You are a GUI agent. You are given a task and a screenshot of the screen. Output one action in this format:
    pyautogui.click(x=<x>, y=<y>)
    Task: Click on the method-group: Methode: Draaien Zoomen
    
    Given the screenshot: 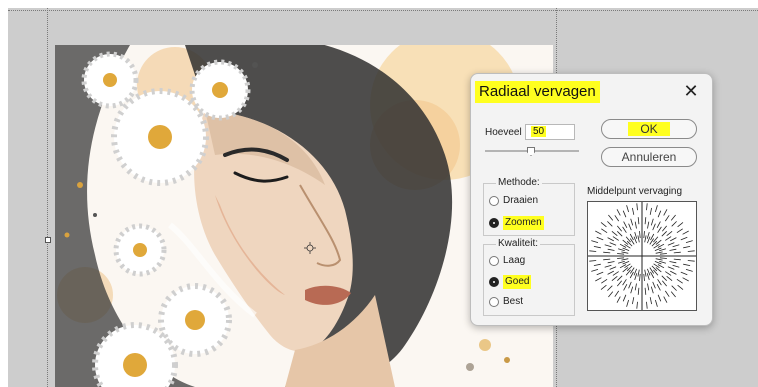 What is the action you would take?
    pyautogui.click(x=529, y=206)
    